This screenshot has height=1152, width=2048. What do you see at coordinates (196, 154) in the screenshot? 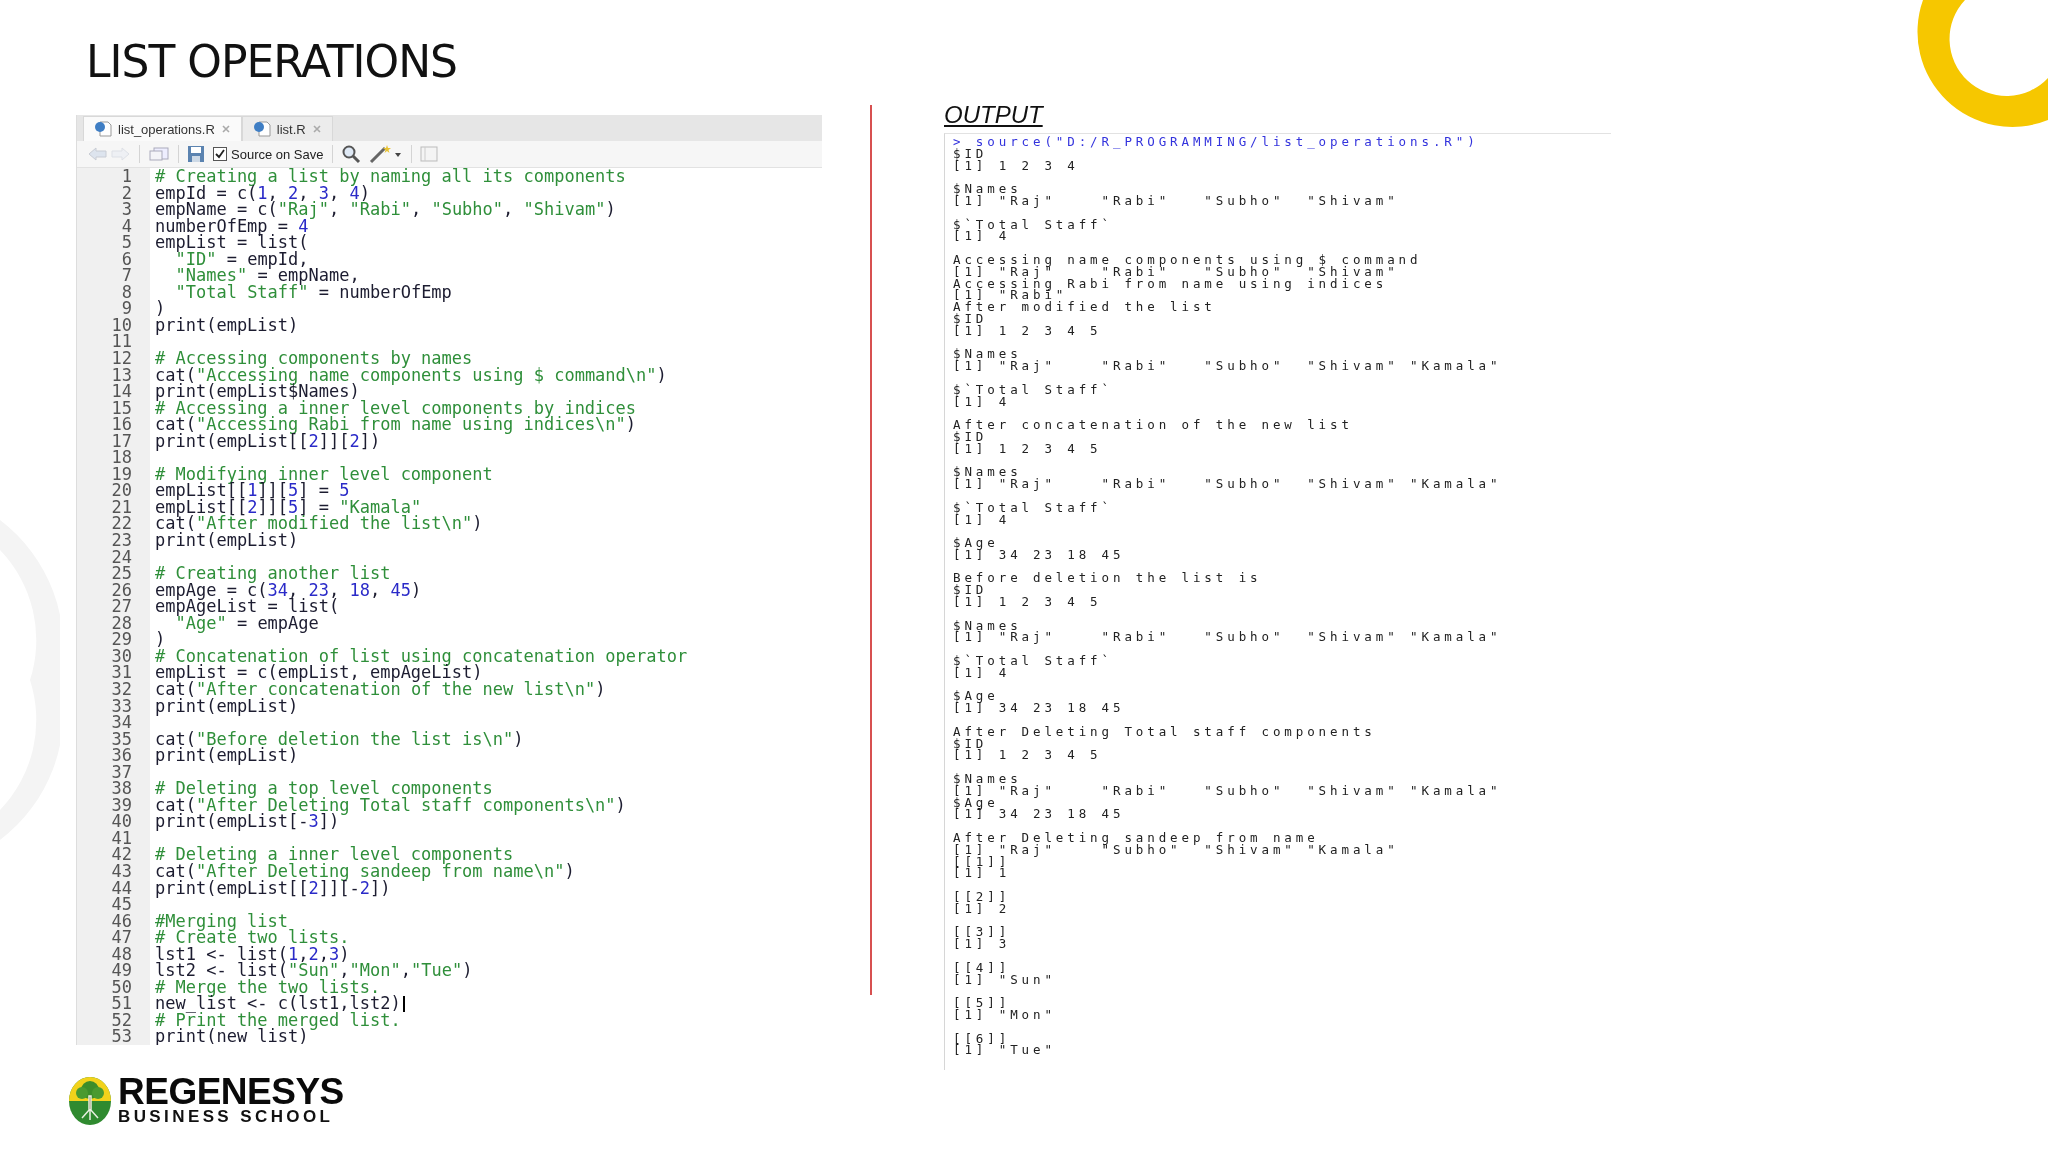
I see `save-icon` at bounding box center [196, 154].